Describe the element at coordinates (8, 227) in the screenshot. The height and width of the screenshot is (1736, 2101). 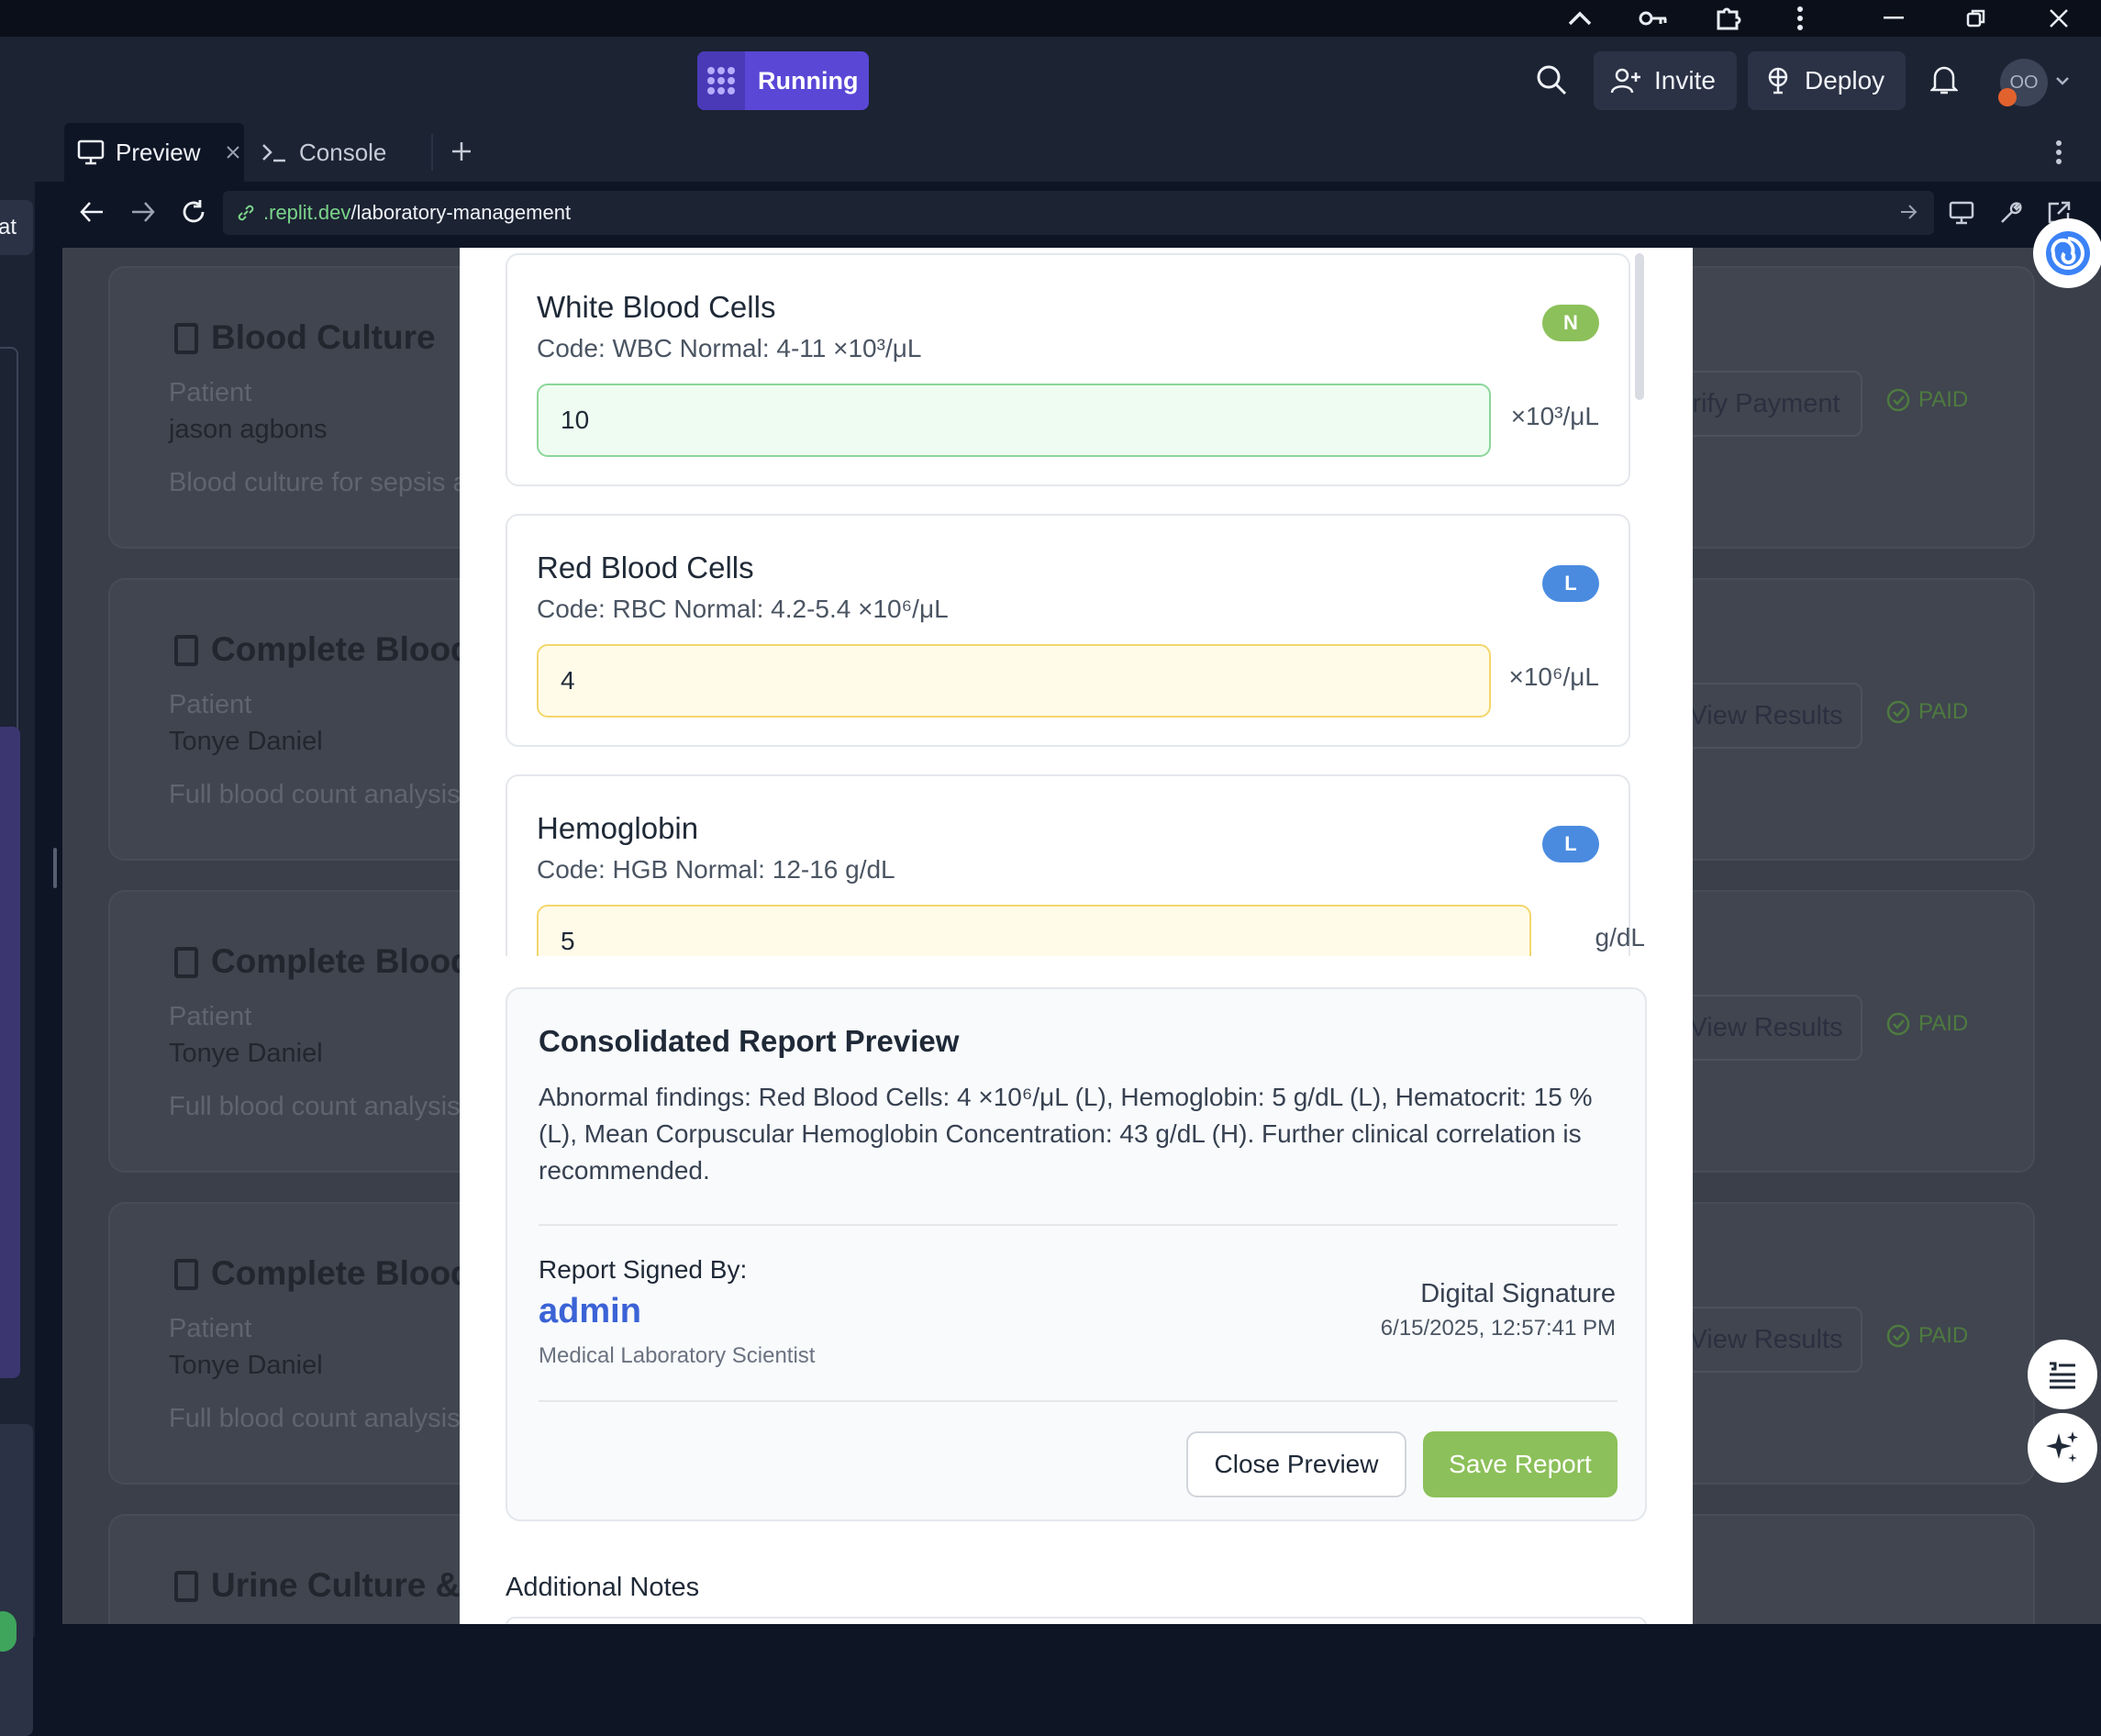
I see `chat-tab-label: at` at that location.